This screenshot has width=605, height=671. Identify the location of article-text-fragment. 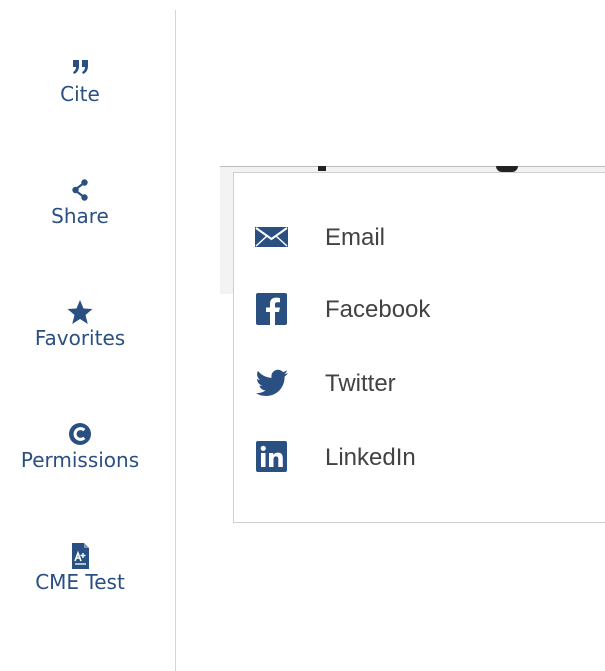
(322, 168).